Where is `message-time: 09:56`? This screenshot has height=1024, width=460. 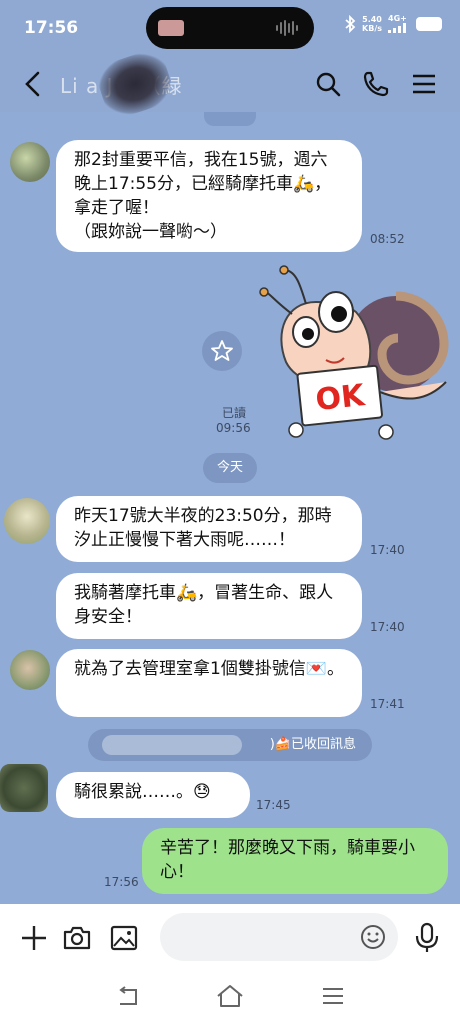 message-time: 09:56 is located at coordinates (233, 428).